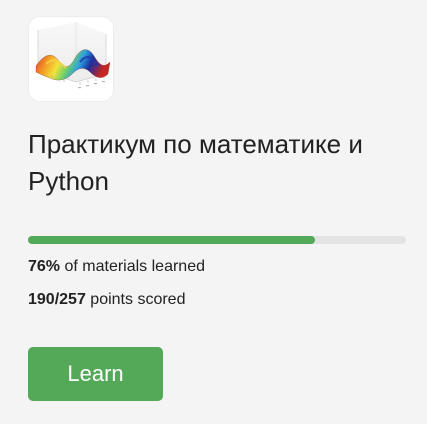 The width and height of the screenshot is (427, 424). Describe the element at coordinates (95, 374) in the screenshot. I see `learn-button: Learn` at that location.